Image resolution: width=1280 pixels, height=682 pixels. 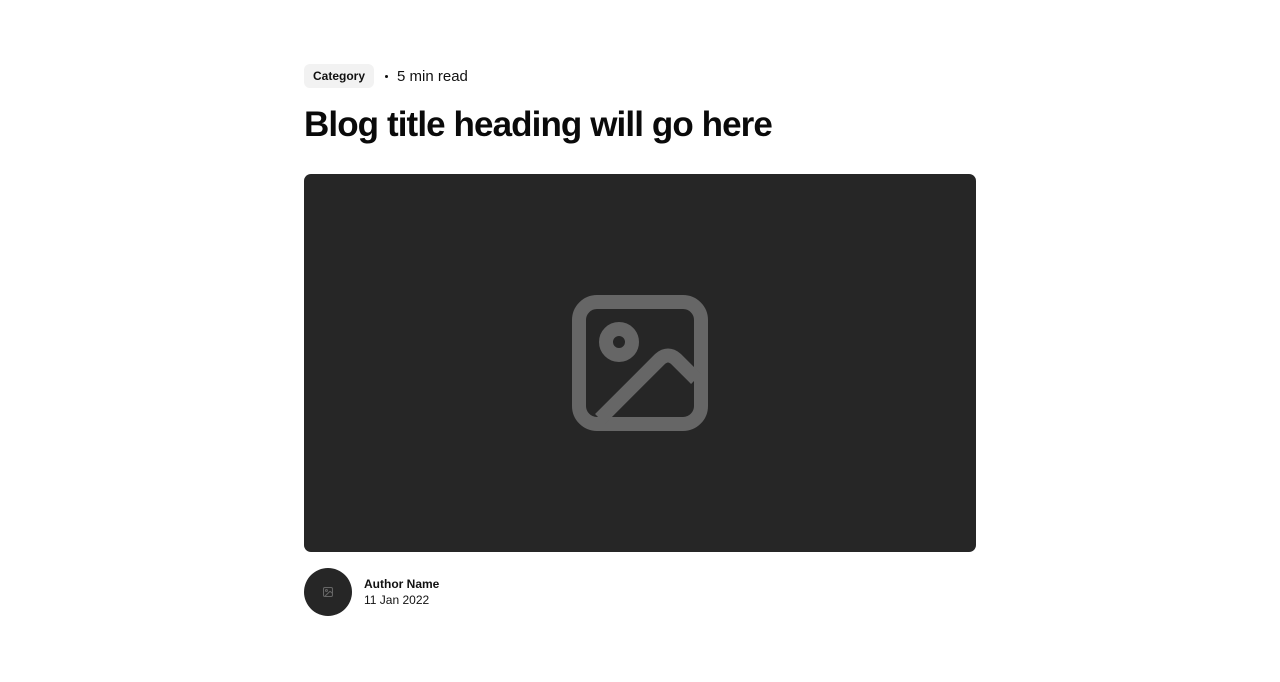 What do you see at coordinates (640, 76) in the screenshot?
I see `post-meta: Category 5 min read` at bounding box center [640, 76].